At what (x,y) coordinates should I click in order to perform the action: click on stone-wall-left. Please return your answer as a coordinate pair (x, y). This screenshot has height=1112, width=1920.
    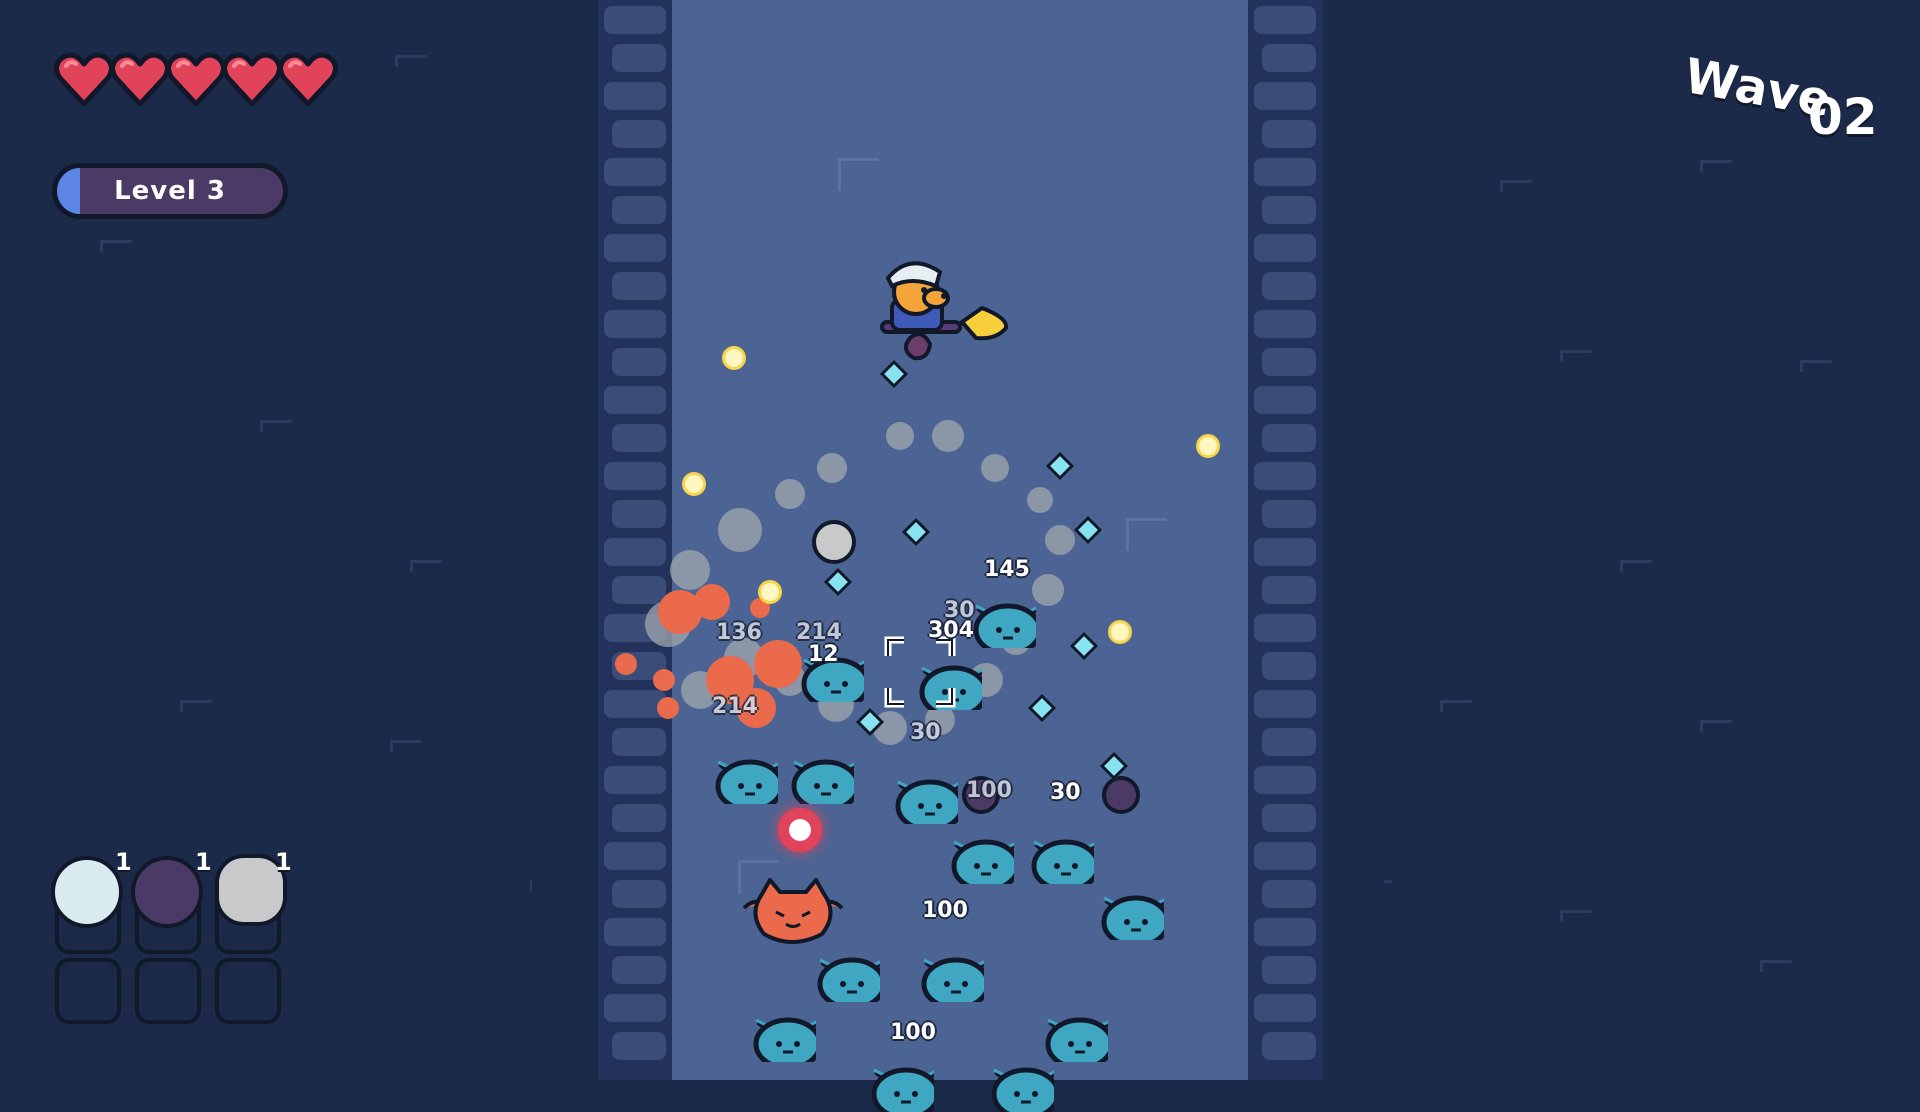
    Looking at the image, I should click on (635, 540).